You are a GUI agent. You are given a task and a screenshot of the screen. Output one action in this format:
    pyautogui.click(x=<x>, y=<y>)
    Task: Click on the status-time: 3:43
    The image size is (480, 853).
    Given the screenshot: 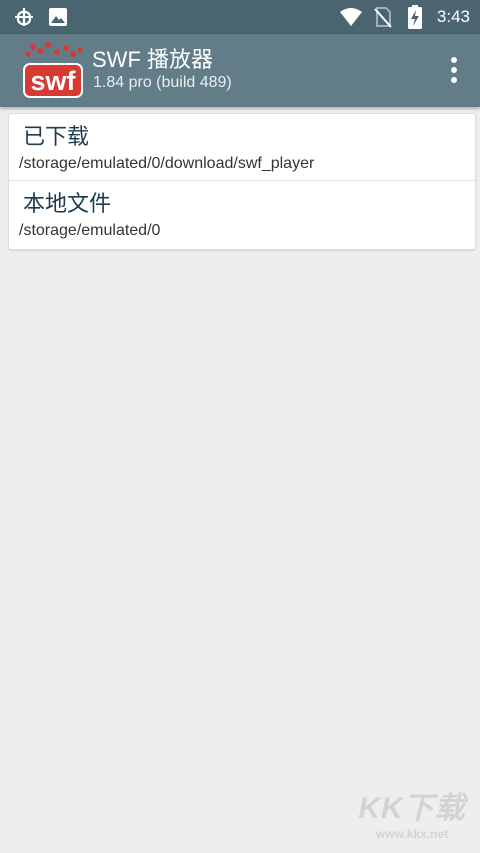 What is the action you would take?
    pyautogui.click(x=453, y=16)
    